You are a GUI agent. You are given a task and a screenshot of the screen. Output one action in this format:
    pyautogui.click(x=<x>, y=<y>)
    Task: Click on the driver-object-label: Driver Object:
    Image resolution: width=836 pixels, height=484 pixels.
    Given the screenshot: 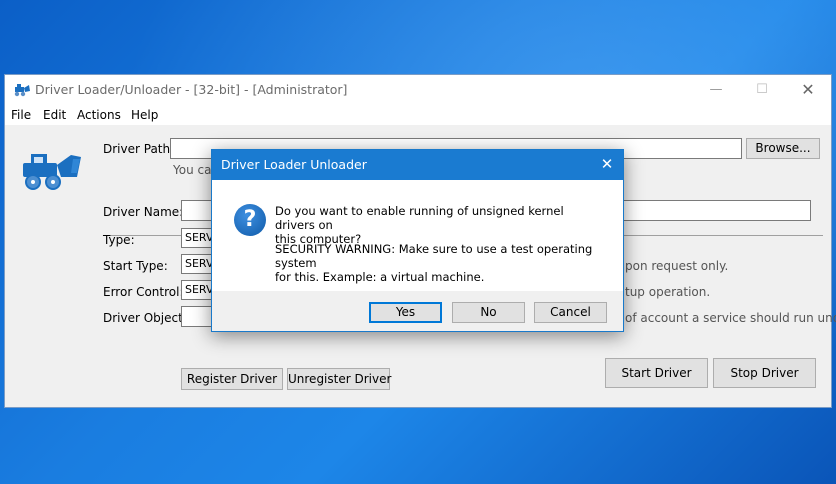 What is the action you would take?
    pyautogui.click(x=145, y=318)
    